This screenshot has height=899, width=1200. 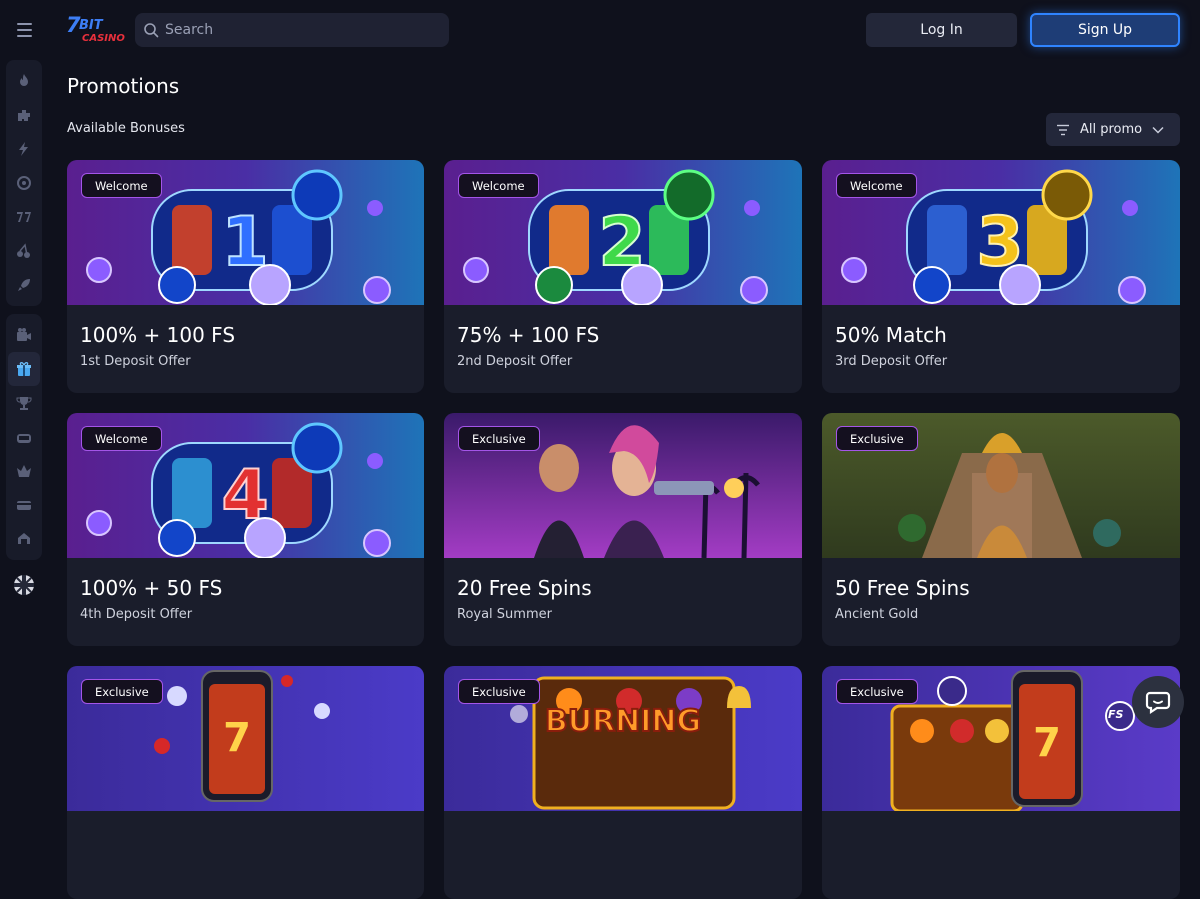 I want to click on live-casino-icon, so click(x=24, y=334).